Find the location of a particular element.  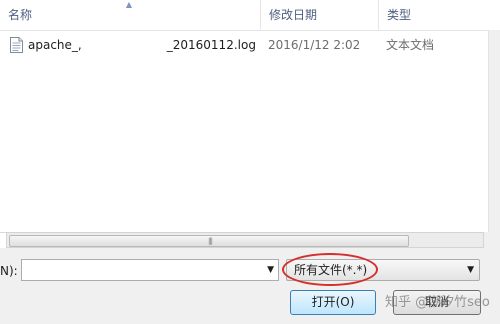

redacted-region is located at coordinates (124, 45).